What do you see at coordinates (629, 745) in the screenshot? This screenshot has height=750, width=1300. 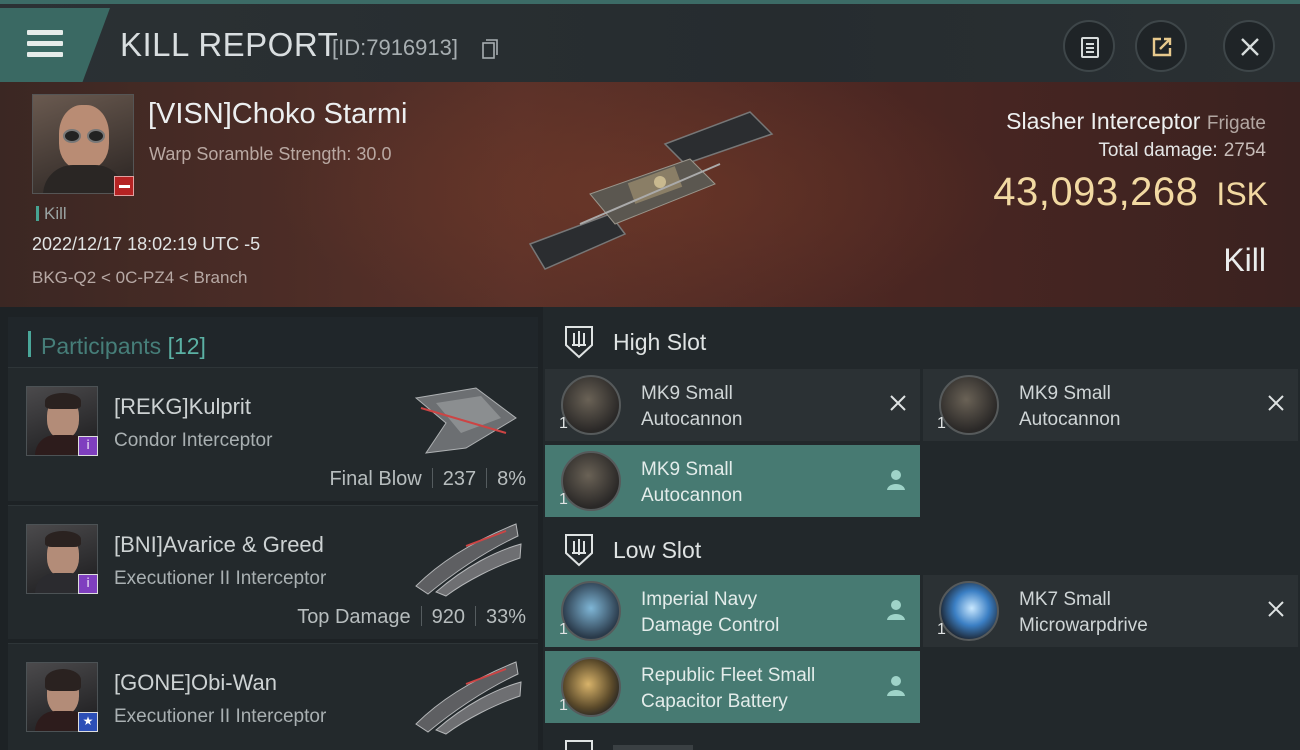 I see `mid-slot-header-peek` at bounding box center [629, 745].